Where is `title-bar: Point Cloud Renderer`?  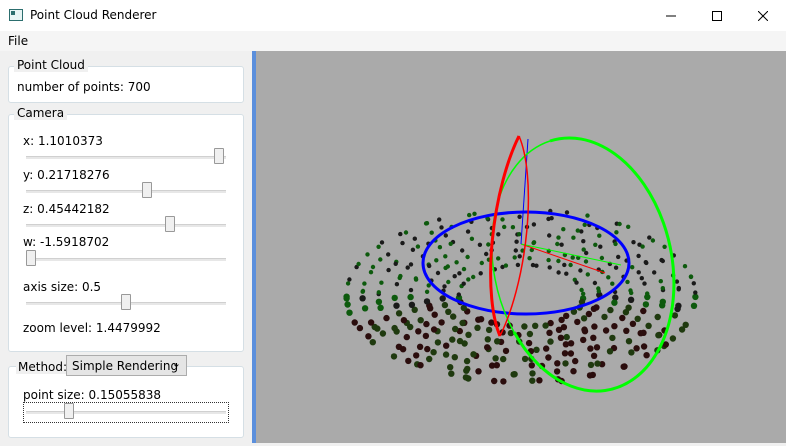 title-bar: Point Cloud Renderer is located at coordinates (393, 15).